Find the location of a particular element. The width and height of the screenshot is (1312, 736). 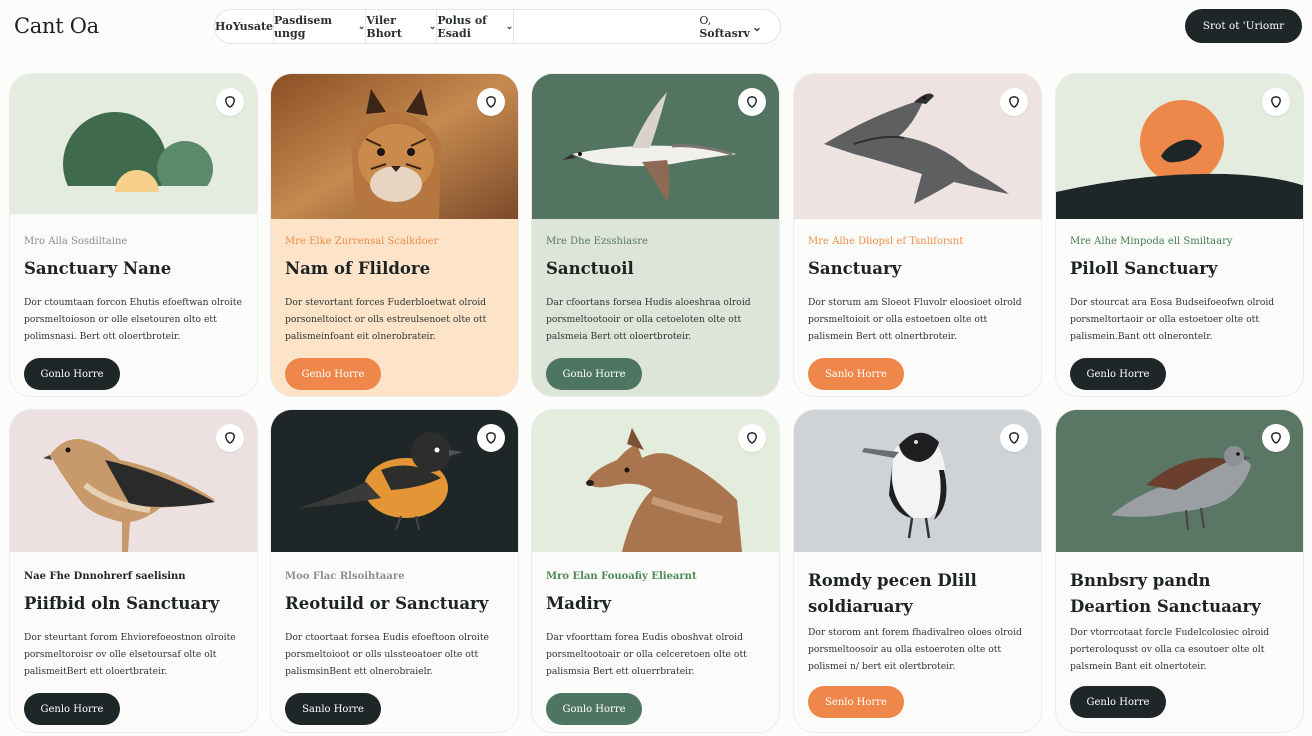

card-action-button: Senlo Horre is located at coordinates (856, 702).